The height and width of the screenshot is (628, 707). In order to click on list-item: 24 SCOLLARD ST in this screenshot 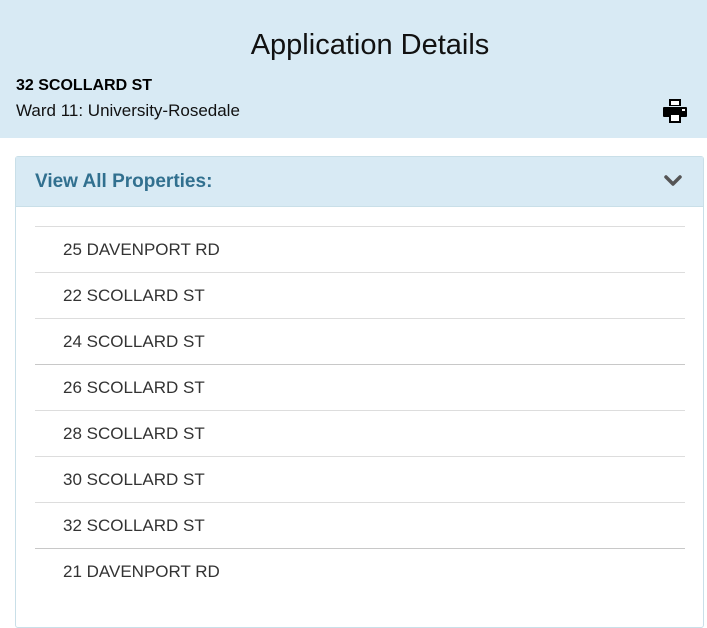, I will do `click(360, 342)`.